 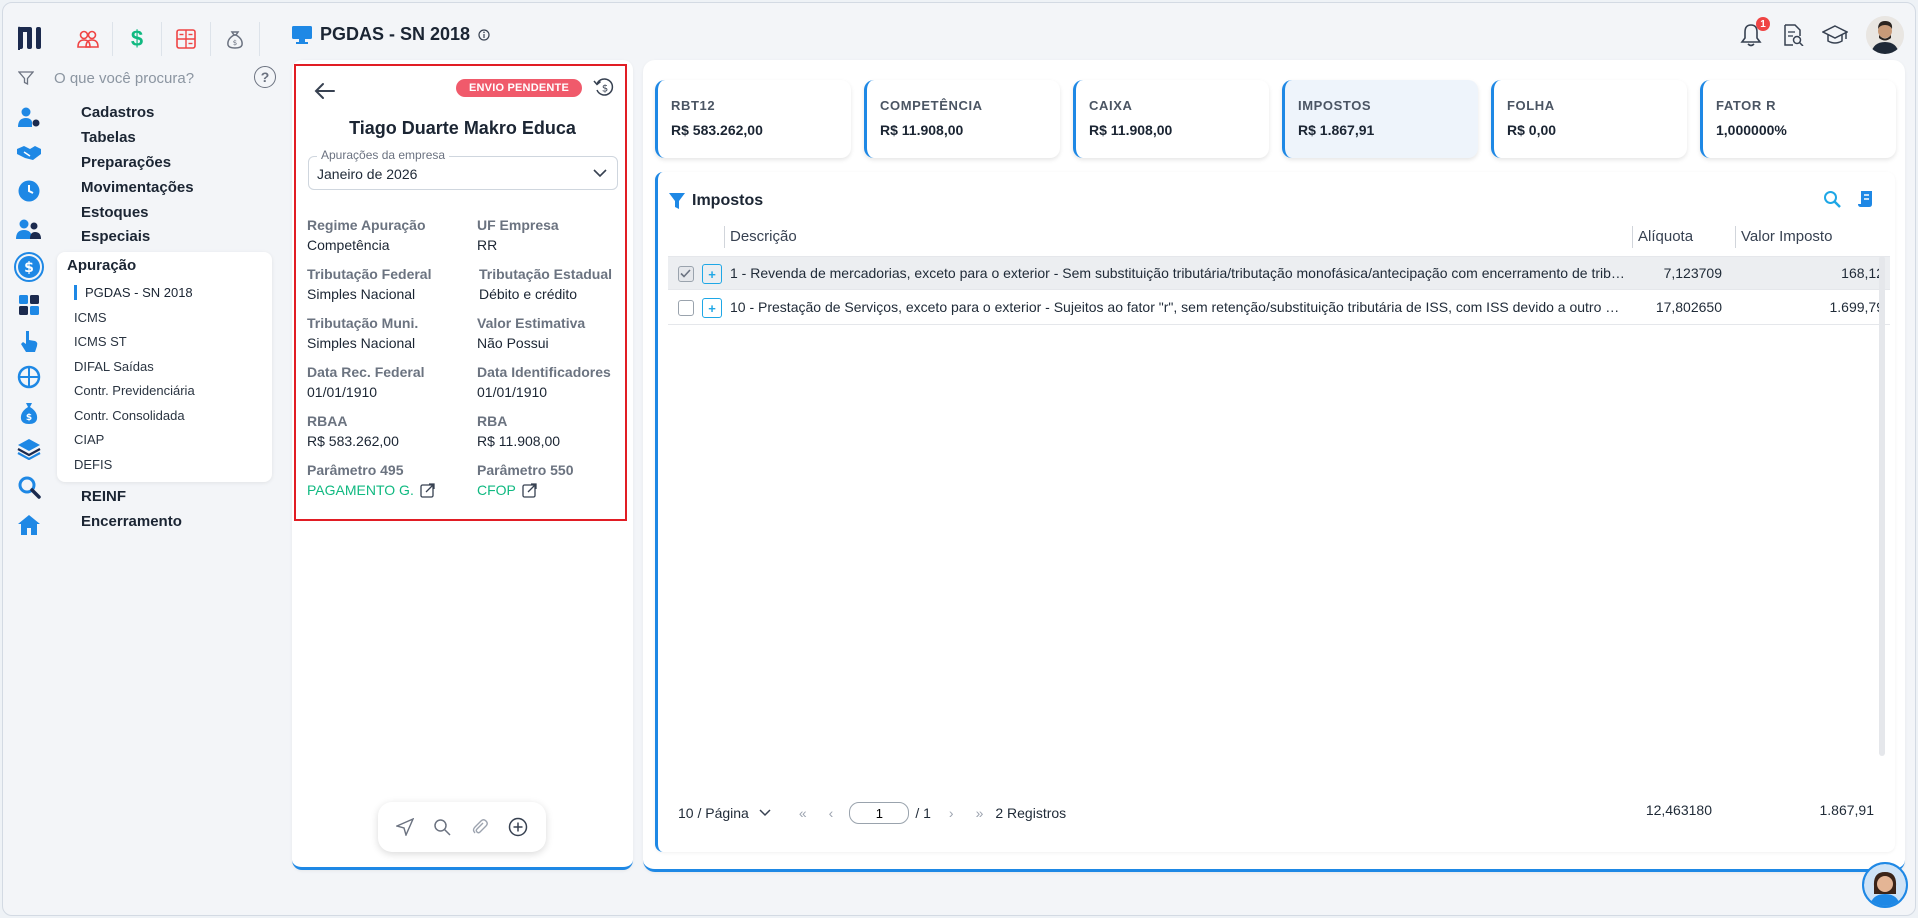 I want to click on submenu-item-ciap: CIAP, so click(x=89, y=439).